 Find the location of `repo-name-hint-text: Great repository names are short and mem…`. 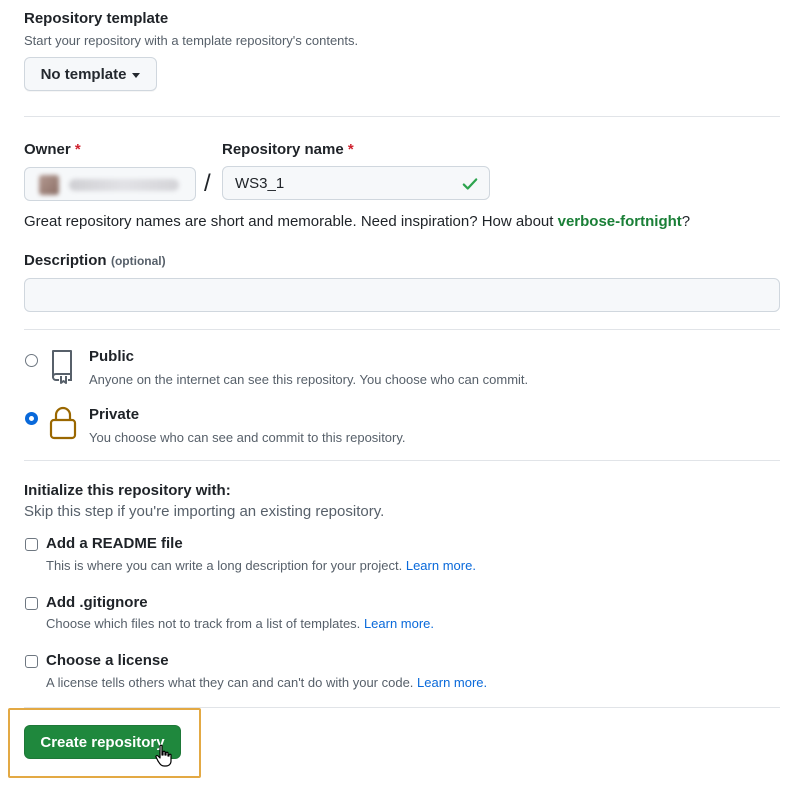

repo-name-hint-text: Great repository names are short and mem… is located at coordinates (291, 221).